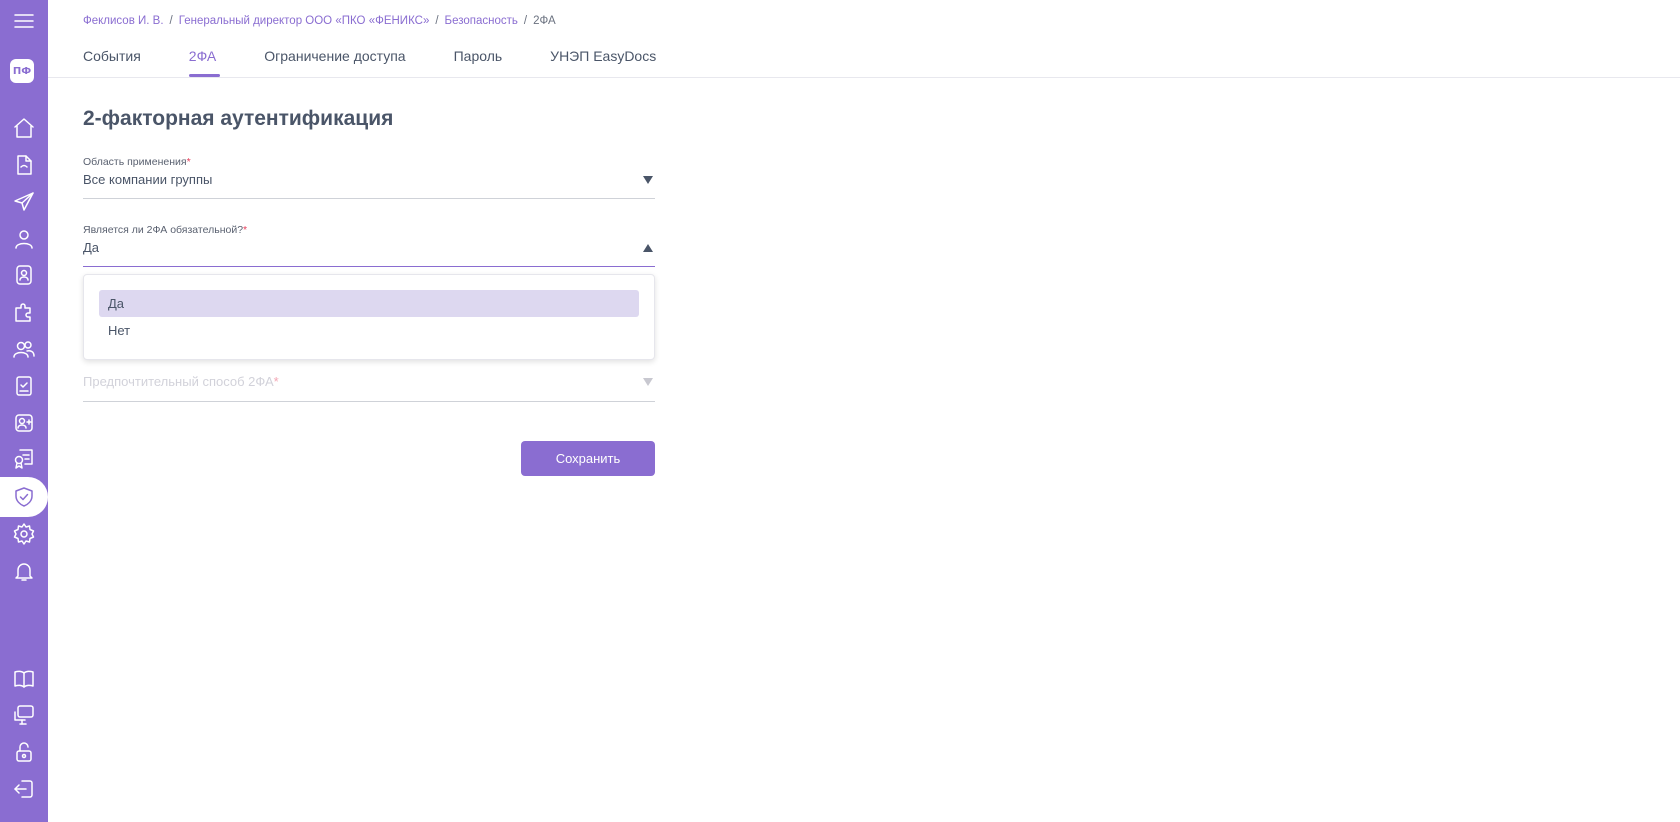  Describe the element at coordinates (24, 386) in the screenshot. I see `book-check-icon` at that location.